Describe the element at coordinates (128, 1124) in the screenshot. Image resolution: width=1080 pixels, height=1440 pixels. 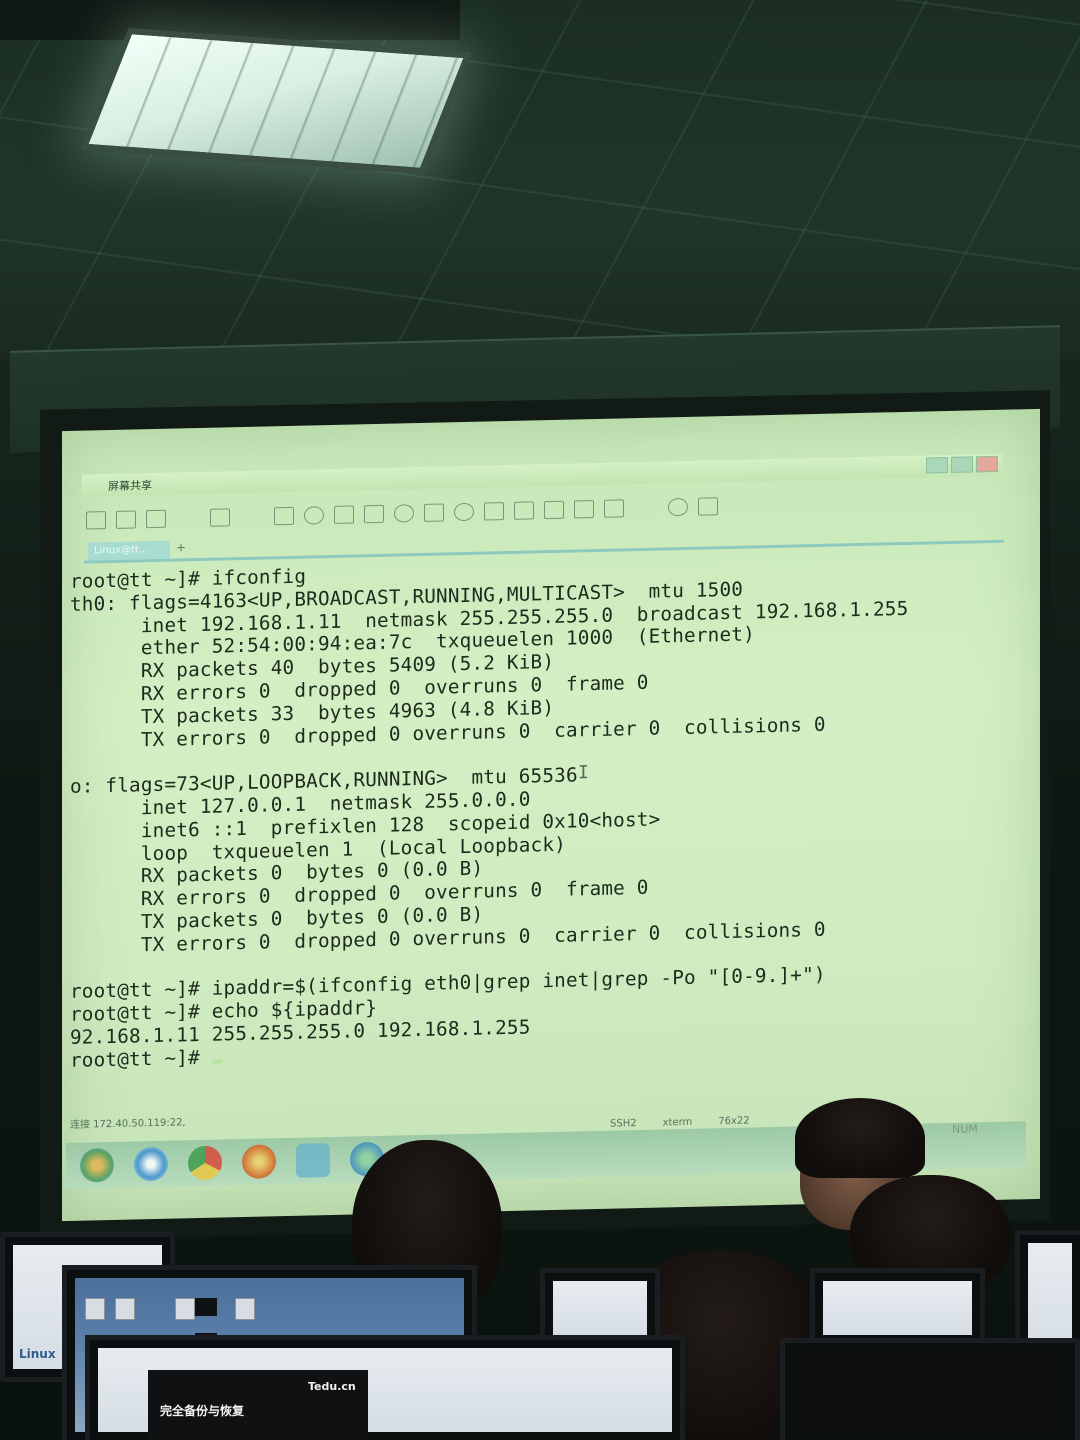
I see `connection-status: 连接 172.40.50.119:22,` at that location.